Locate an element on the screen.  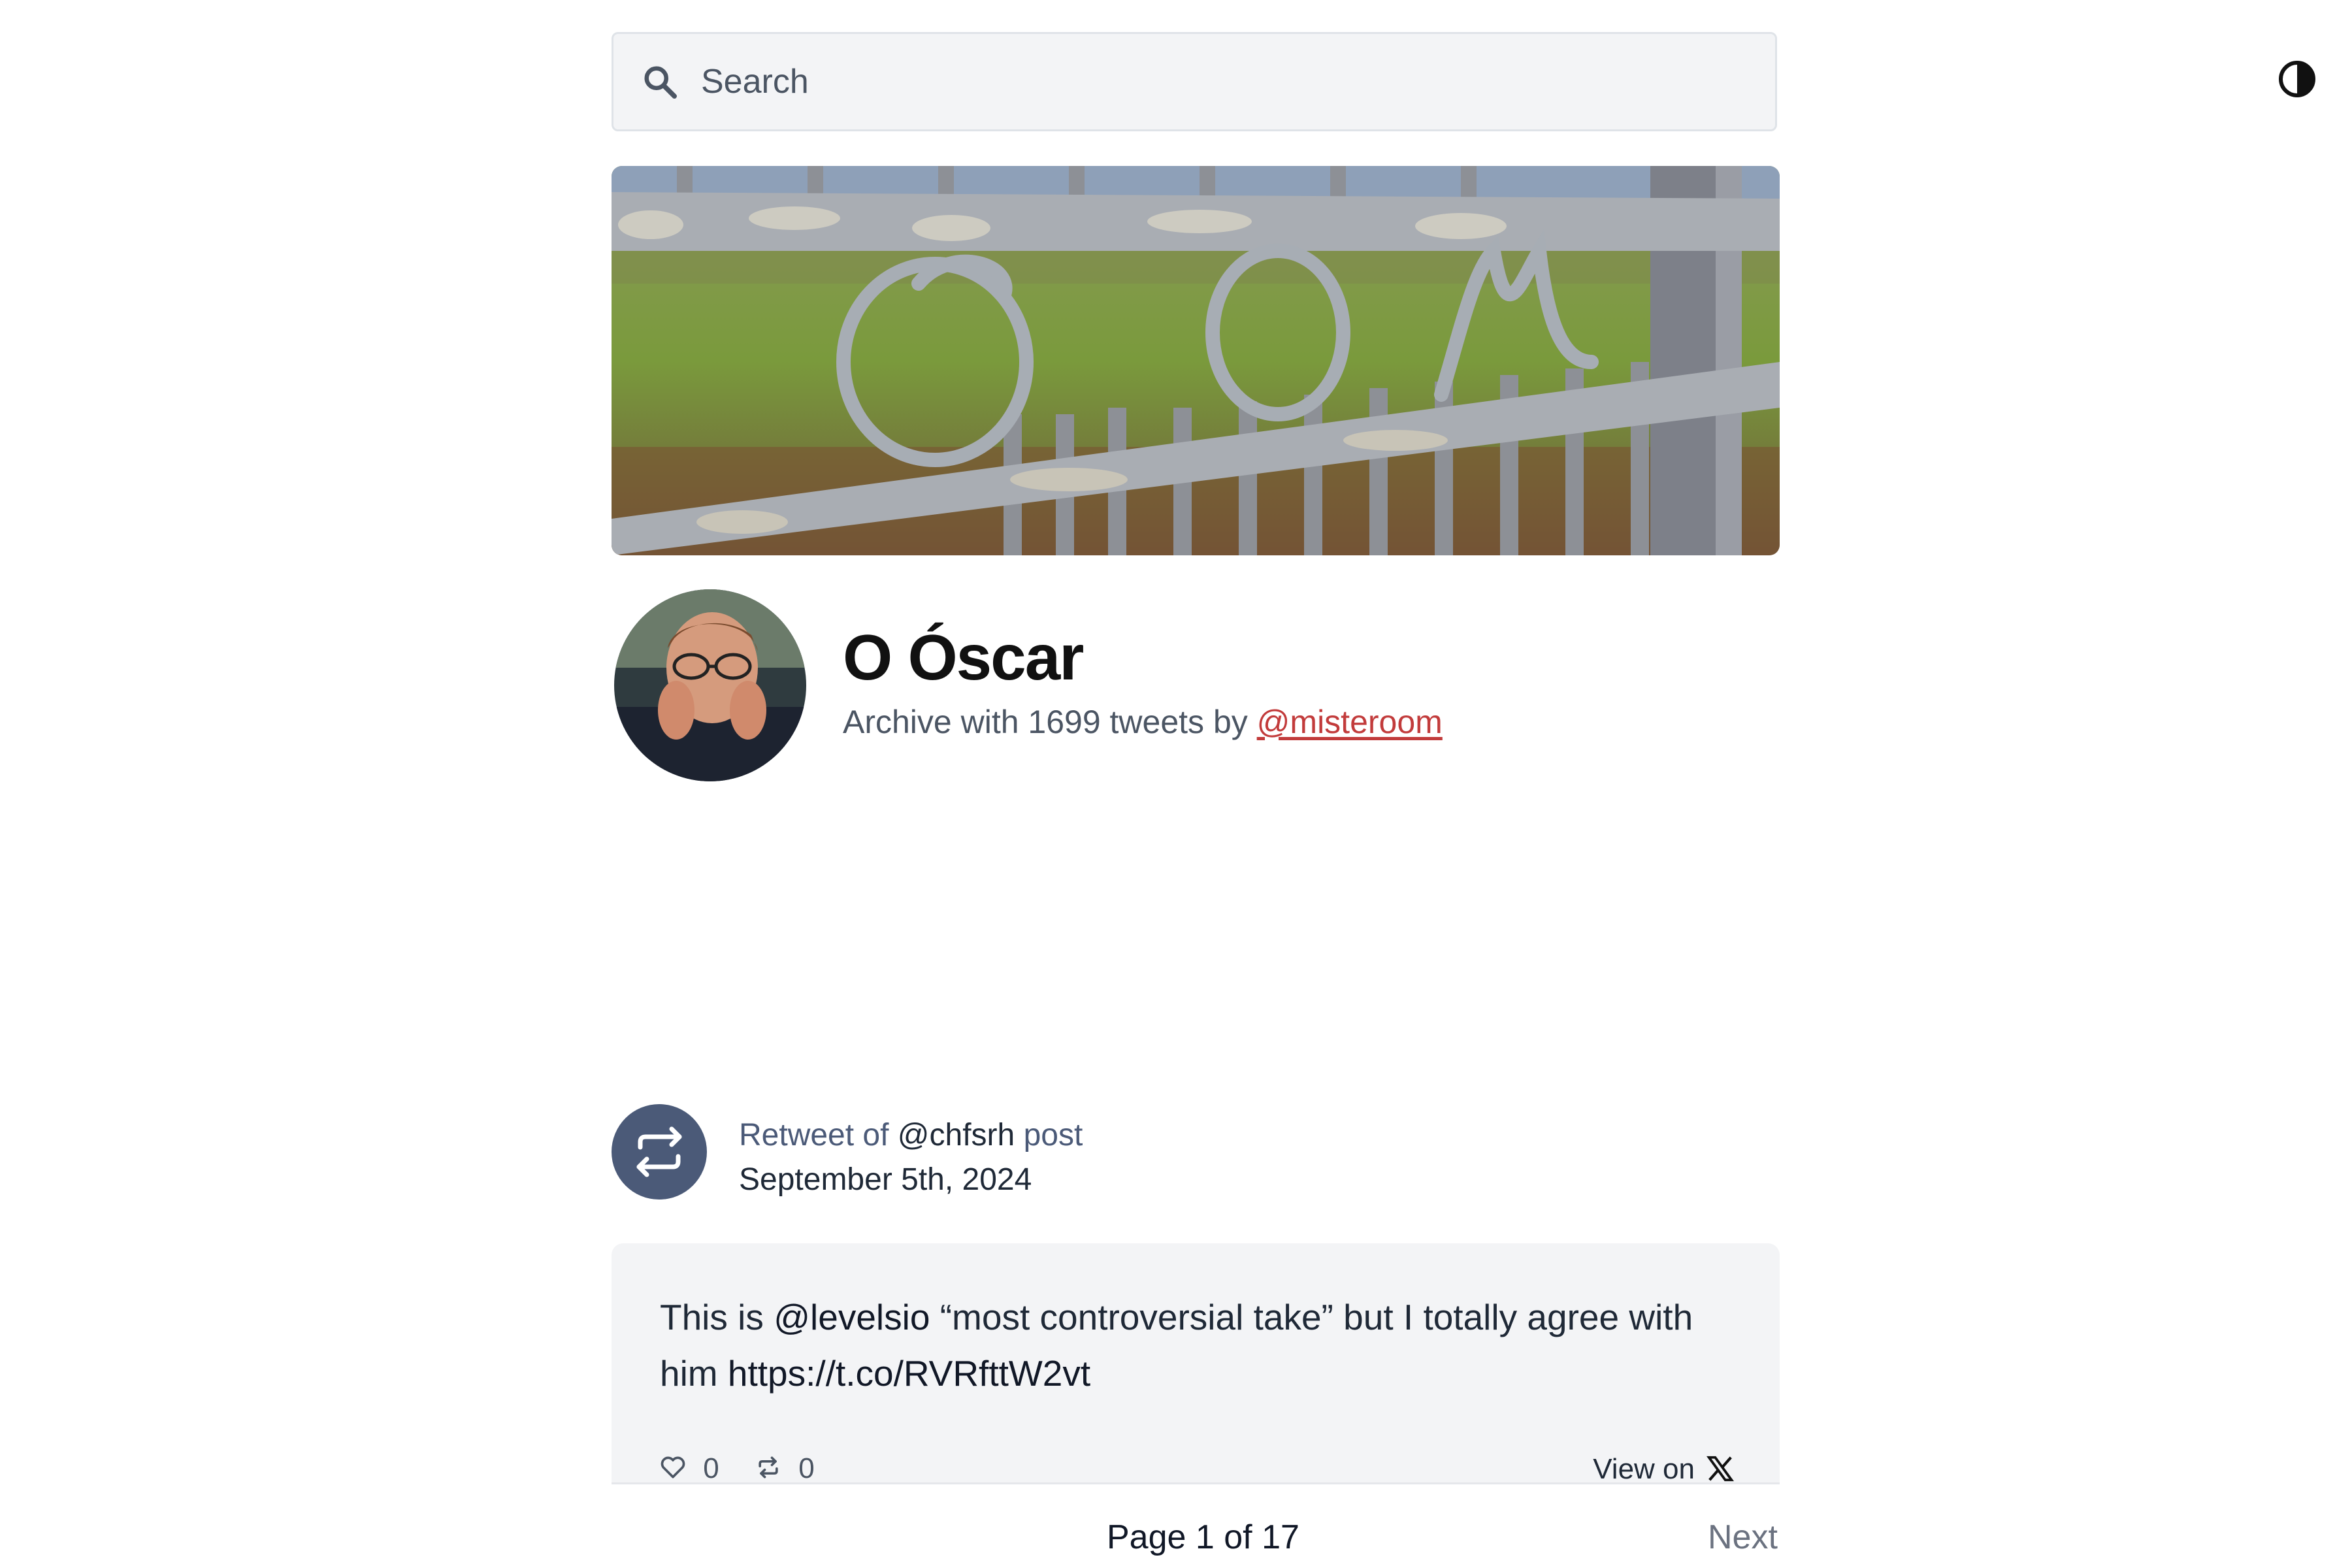
search-icon is located at coordinates (660, 82).